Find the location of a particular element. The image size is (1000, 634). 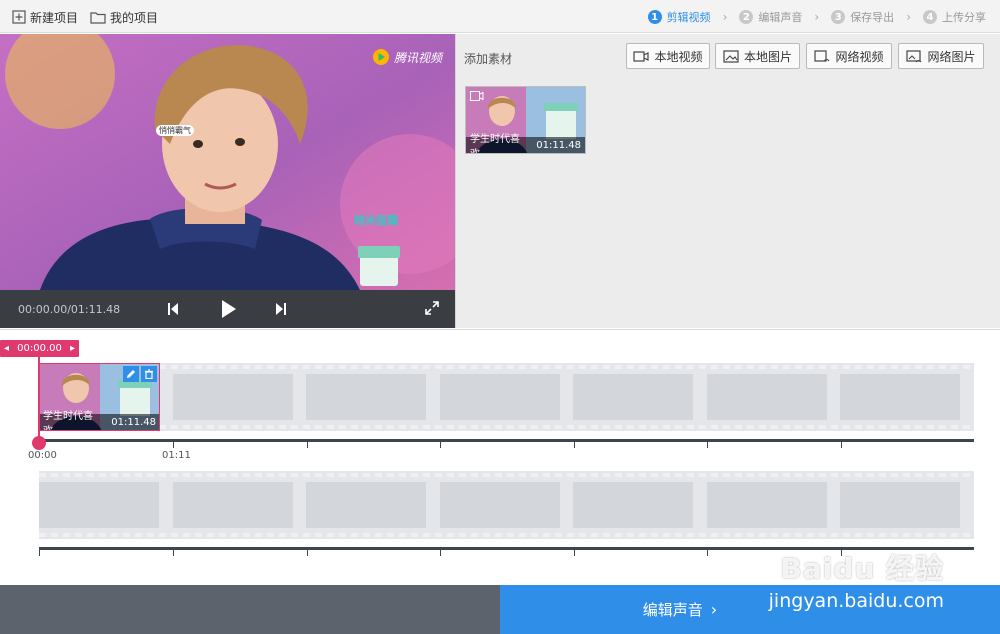

watermark-url: jingyan.baidu.com is located at coordinates (856, 601).